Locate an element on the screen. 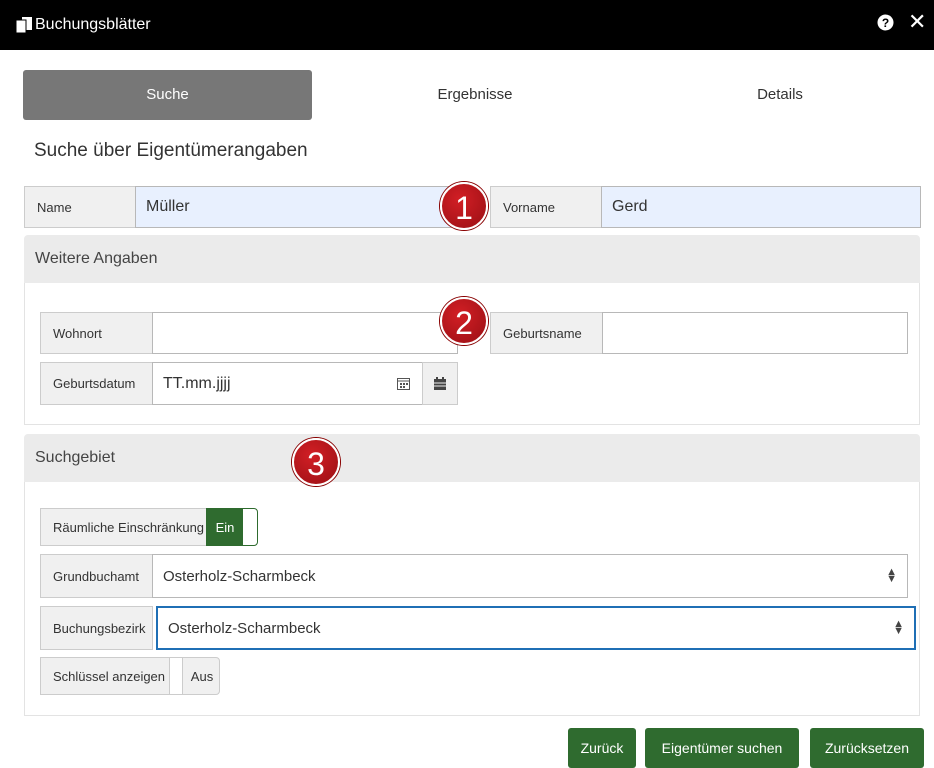 This screenshot has height=768, width=934. help-icon: ? is located at coordinates (885, 22).